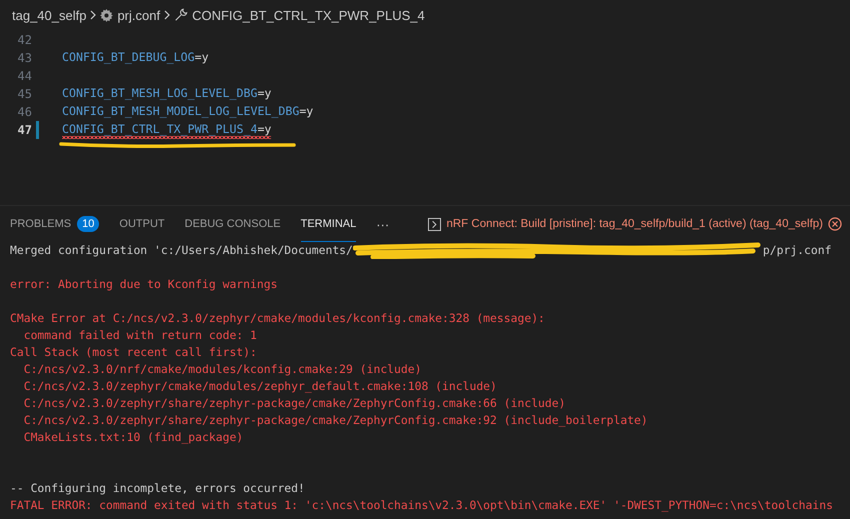  I want to click on panel-tab: DEBUG CONSOLE, so click(232, 224).